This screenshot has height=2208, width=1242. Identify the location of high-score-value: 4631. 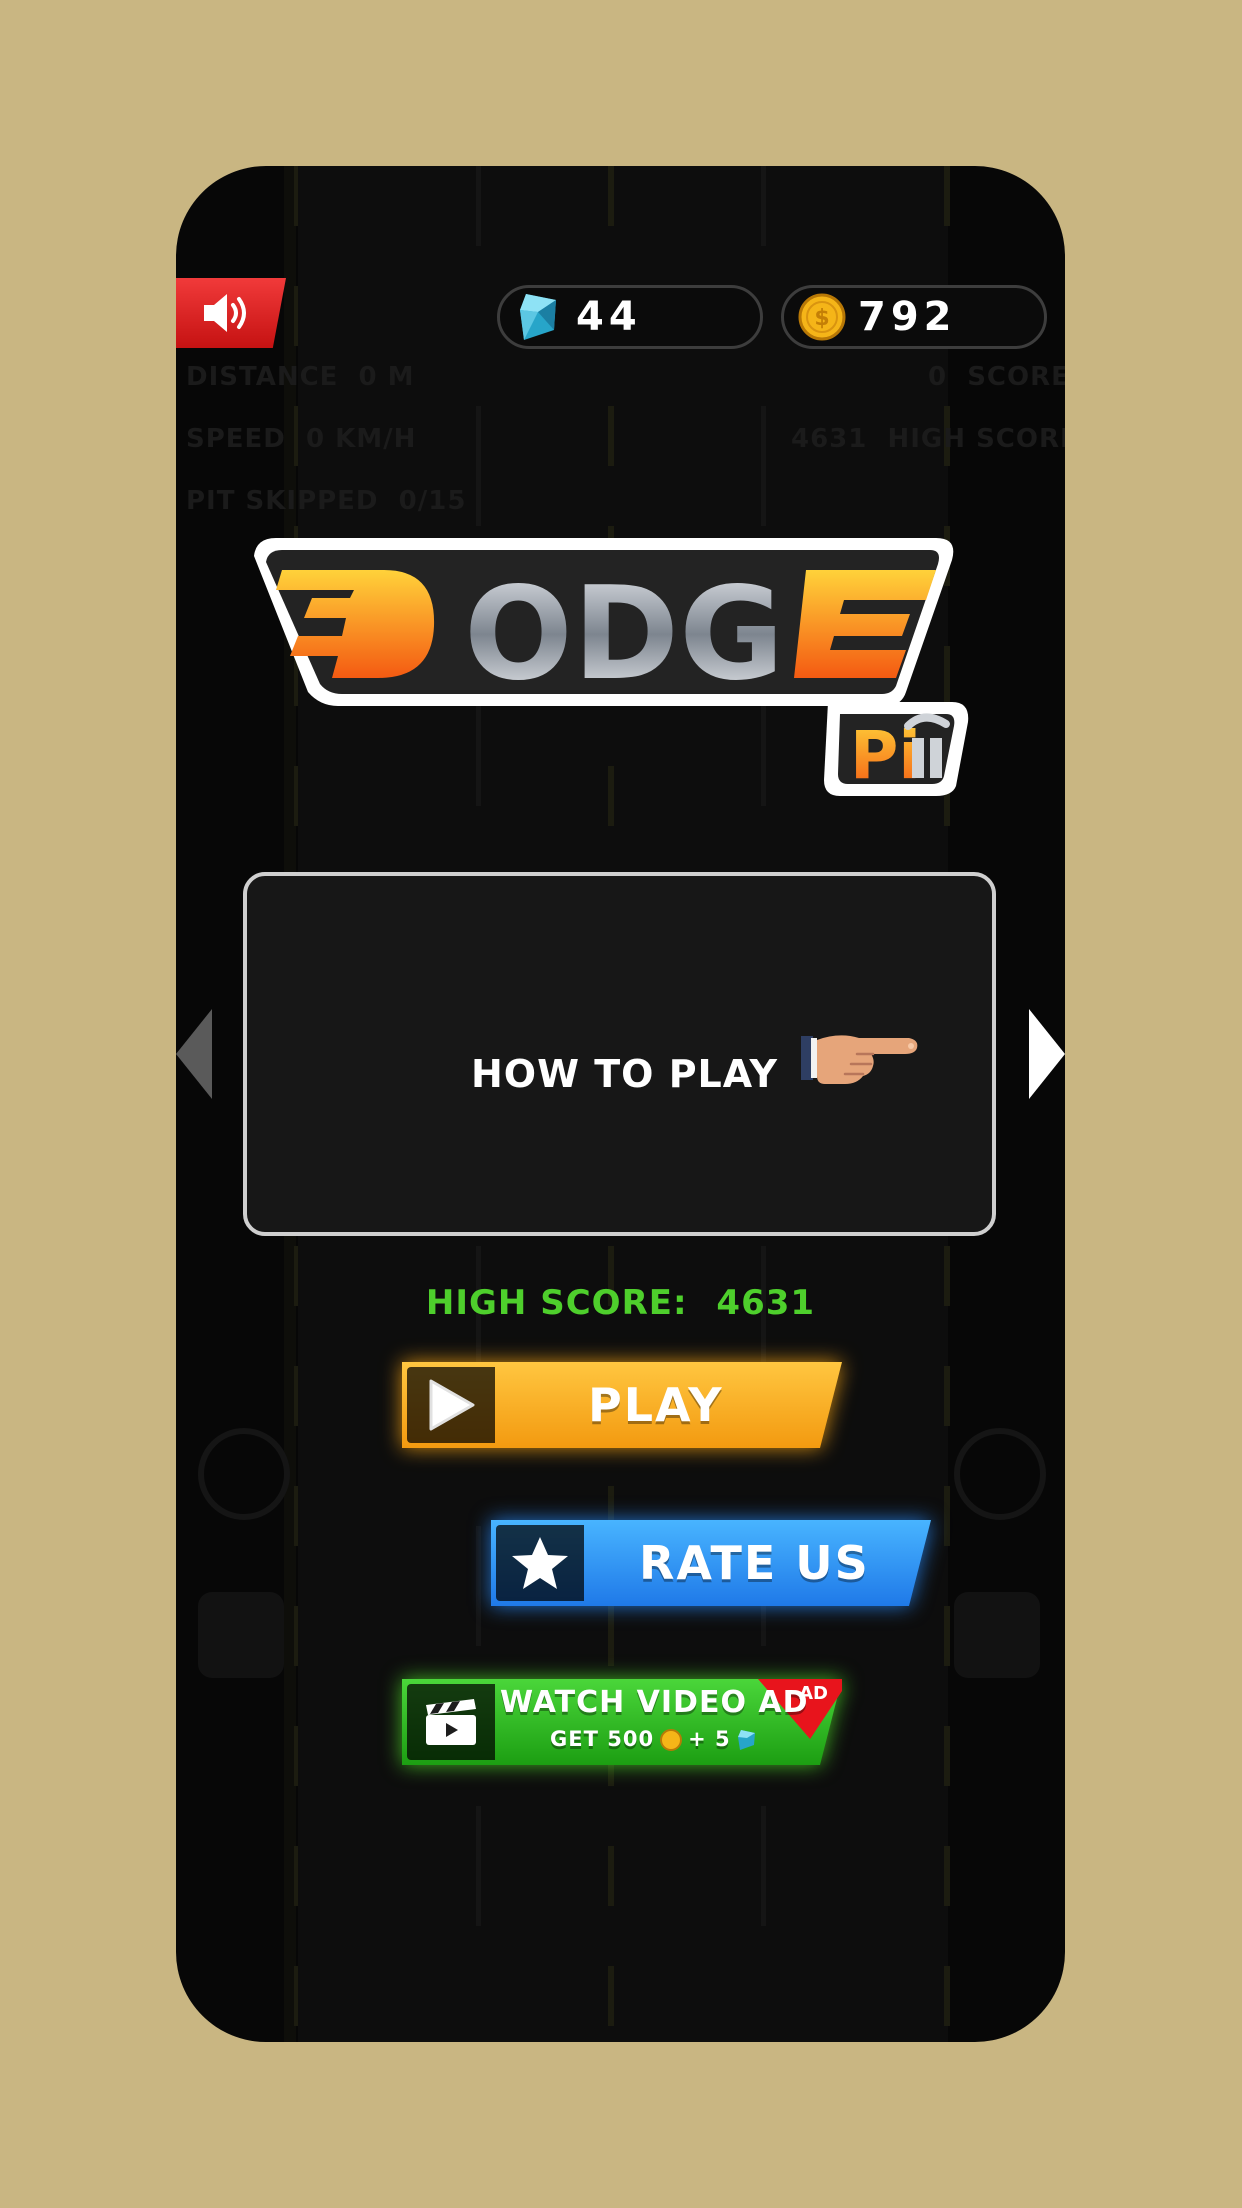
(766, 1303).